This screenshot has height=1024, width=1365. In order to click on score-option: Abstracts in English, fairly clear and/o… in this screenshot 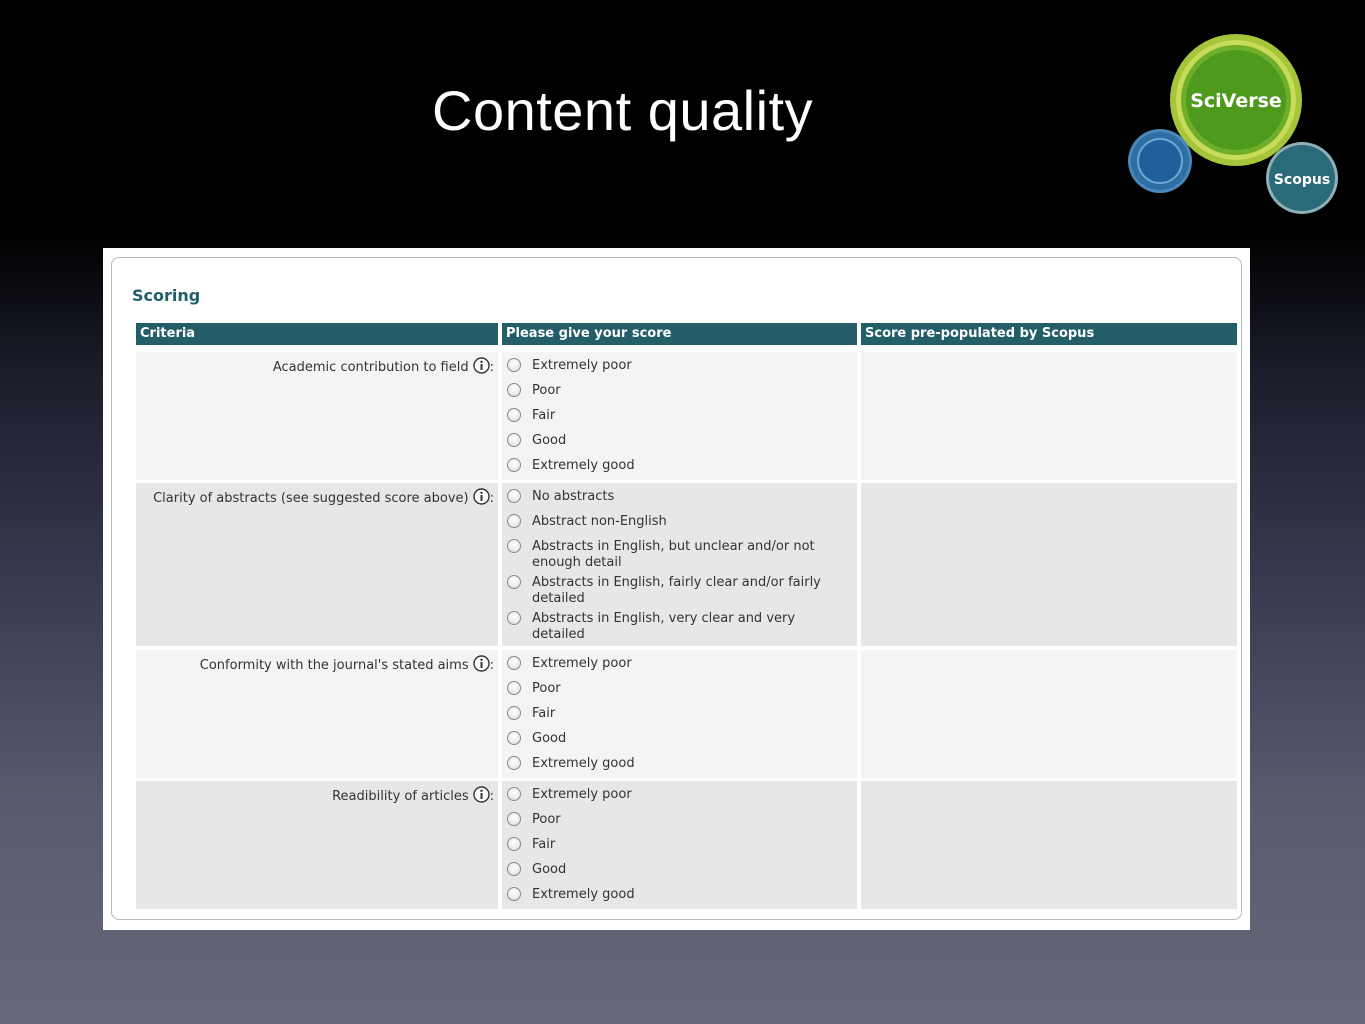, I will do `click(679, 590)`.